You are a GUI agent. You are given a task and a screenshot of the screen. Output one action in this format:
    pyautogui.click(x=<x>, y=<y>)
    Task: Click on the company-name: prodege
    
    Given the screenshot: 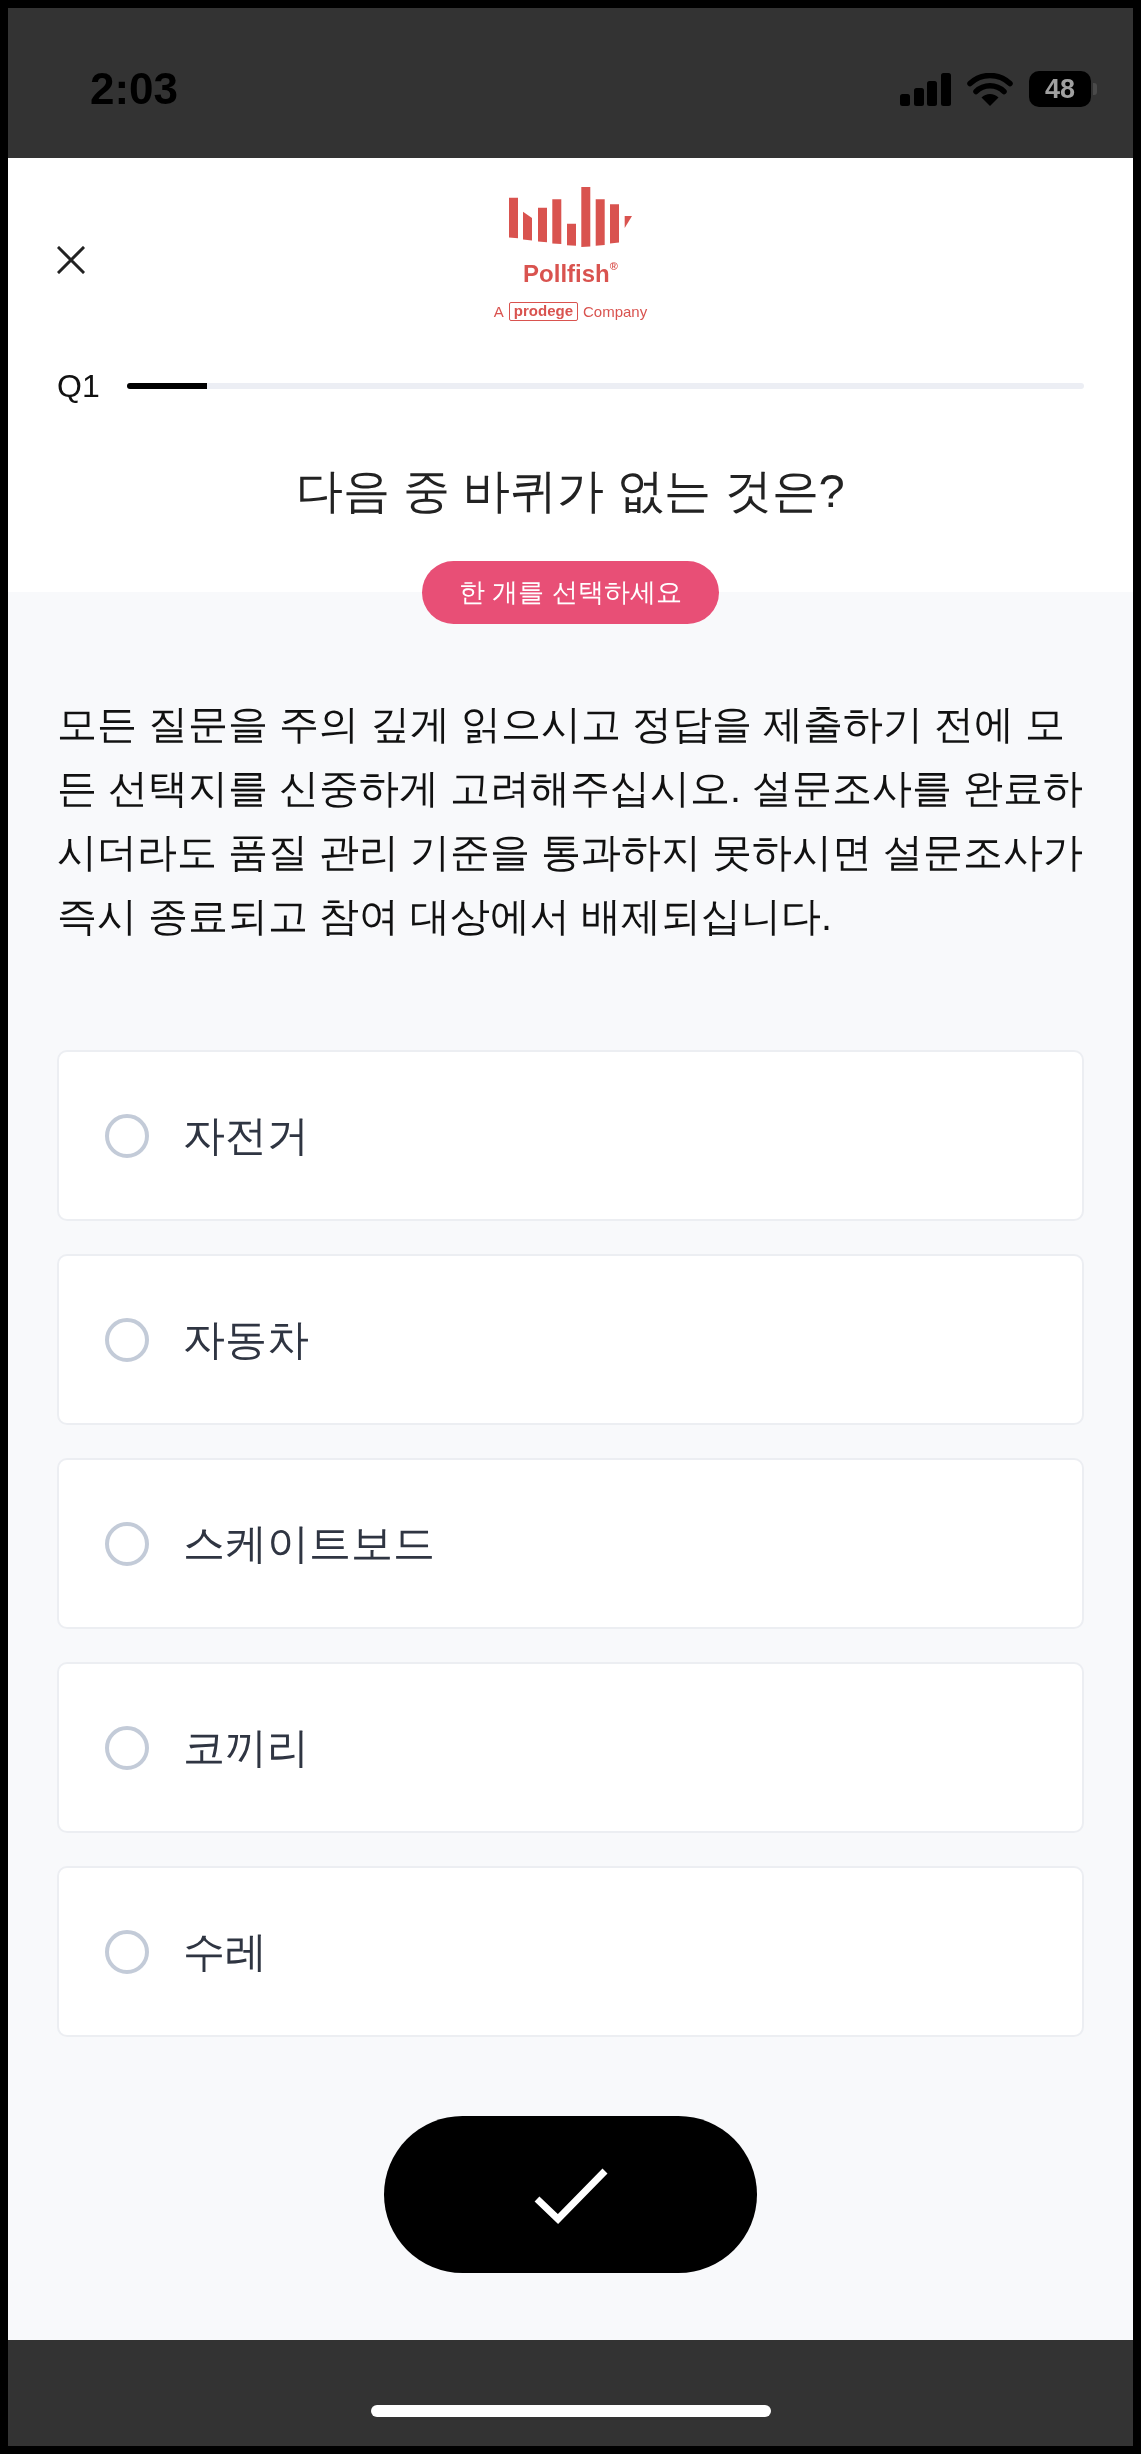 What is the action you would take?
    pyautogui.click(x=543, y=311)
    